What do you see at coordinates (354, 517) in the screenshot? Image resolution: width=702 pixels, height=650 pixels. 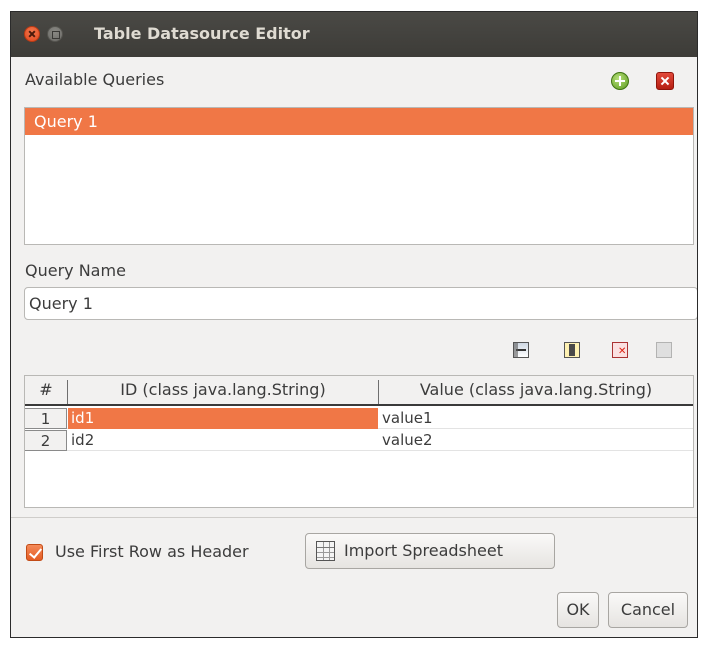 I see `divider` at bounding box center [354, 517].